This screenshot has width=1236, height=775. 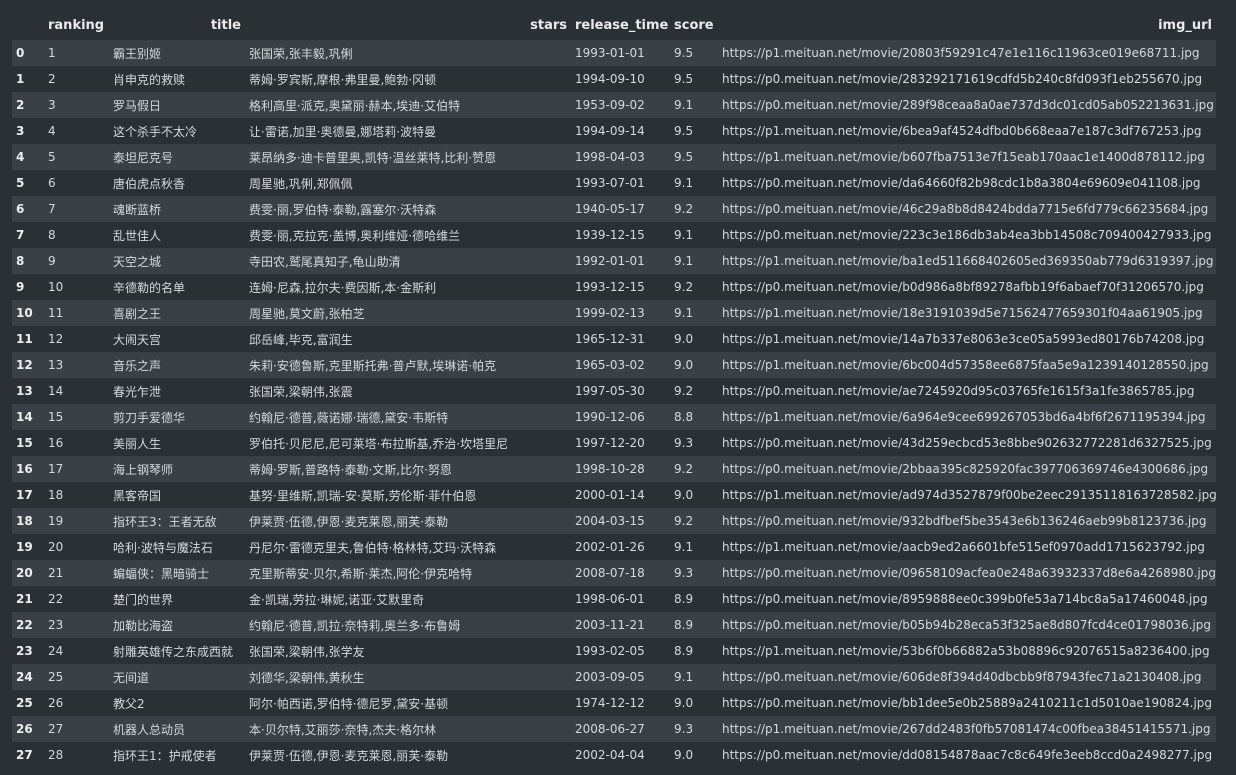 I want to click on row-index: 4, so click(x=20, y=157).